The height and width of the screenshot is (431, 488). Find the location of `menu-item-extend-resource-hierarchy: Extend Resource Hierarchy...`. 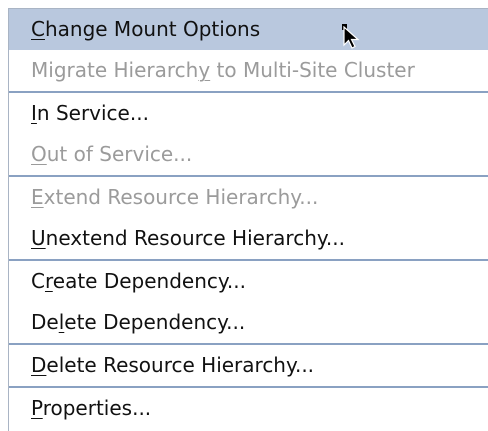

menu-item-extend-resource-hierarchy: Extend Resource Hierarchy... is located at coordinates (248, 197).